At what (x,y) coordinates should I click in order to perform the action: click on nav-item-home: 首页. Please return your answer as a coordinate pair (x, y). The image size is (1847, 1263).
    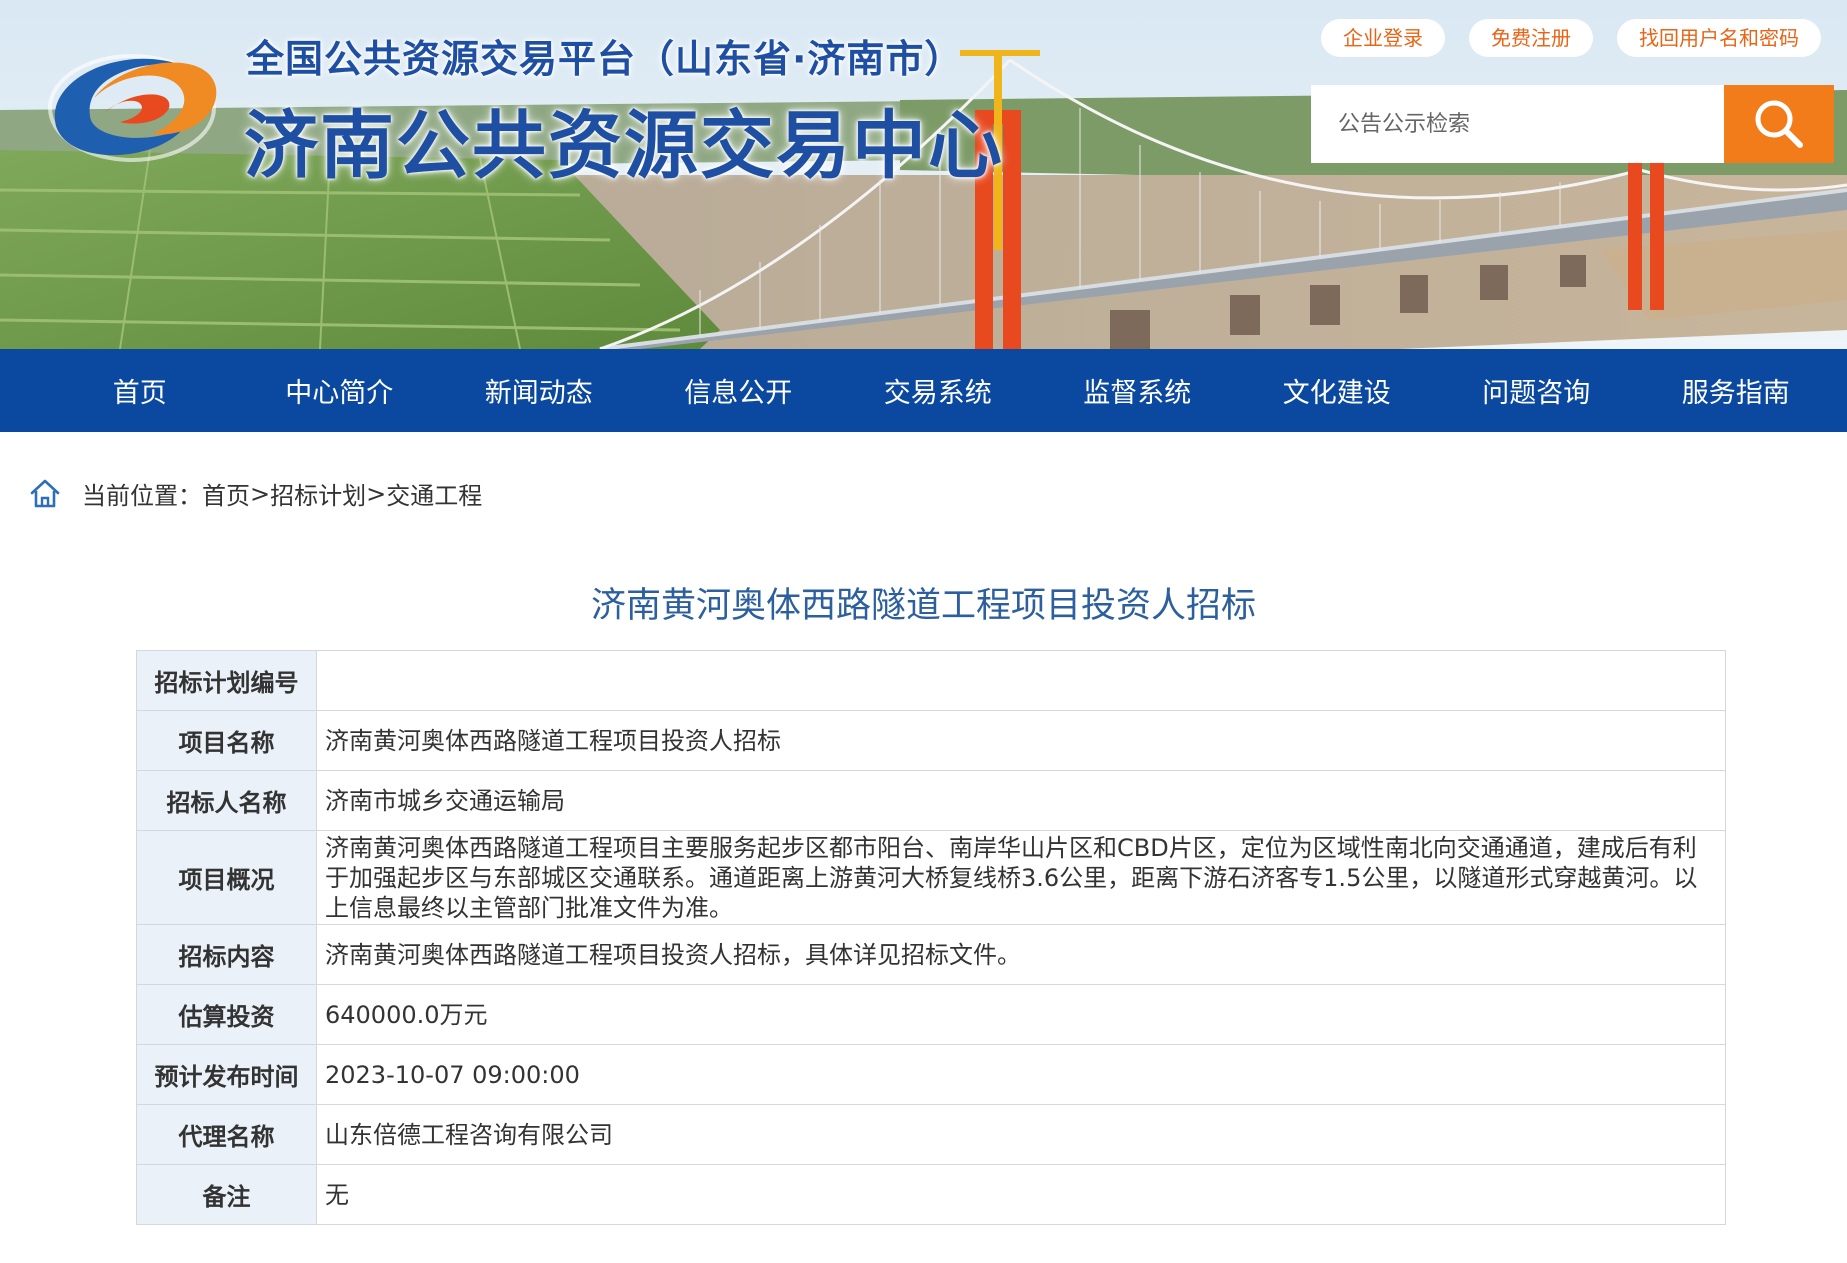
    Looking at the image, I should click on (140, 390).